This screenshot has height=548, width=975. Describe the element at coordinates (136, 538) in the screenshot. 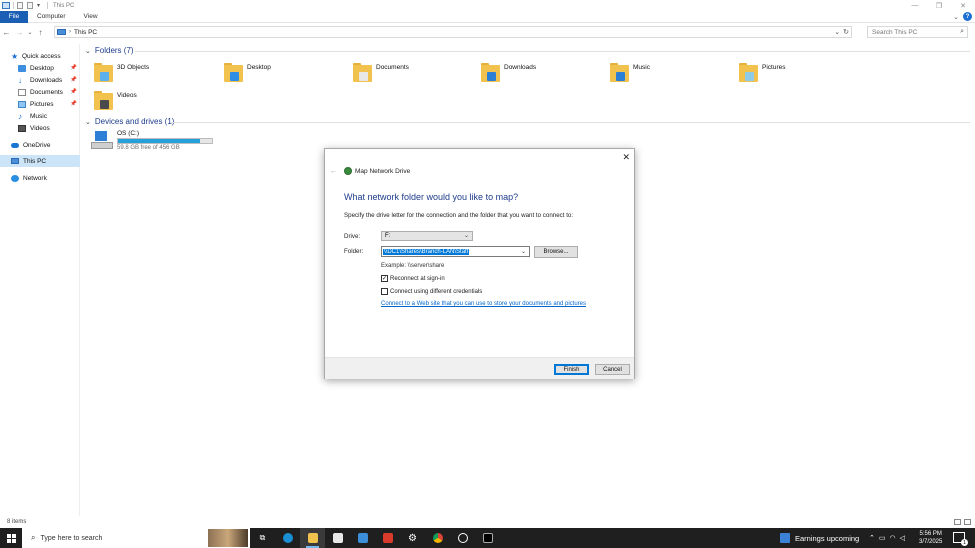

I see `taskbar-search: ⌕ Type here to search` at that location.